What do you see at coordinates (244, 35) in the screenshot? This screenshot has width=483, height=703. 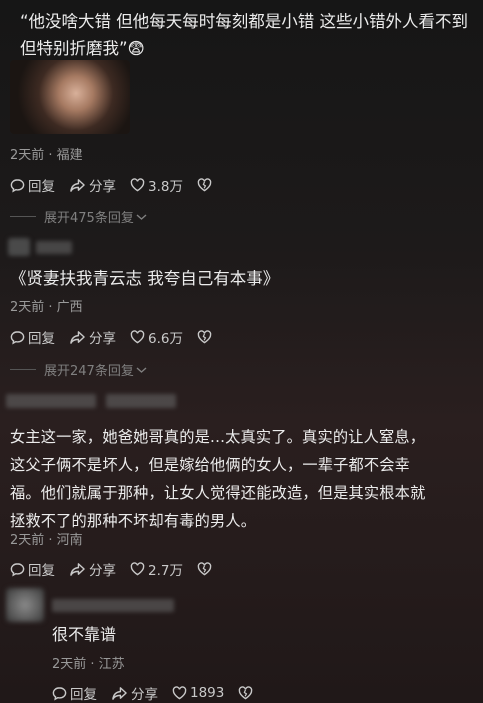 I see `comment-text: “他没啥大错 但他每天每时每刻都是小错 这些小错外人看不到 但特别折磨我”😨` at bounding box center [244, 35].